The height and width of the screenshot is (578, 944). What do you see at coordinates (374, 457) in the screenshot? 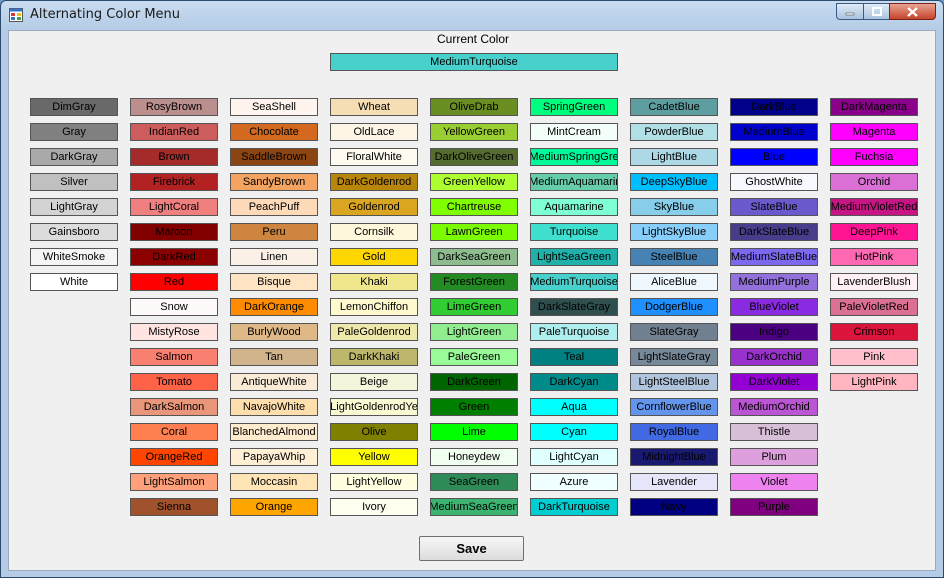
I see `color-swatch: Yellow` at bounding box center [374, 457].